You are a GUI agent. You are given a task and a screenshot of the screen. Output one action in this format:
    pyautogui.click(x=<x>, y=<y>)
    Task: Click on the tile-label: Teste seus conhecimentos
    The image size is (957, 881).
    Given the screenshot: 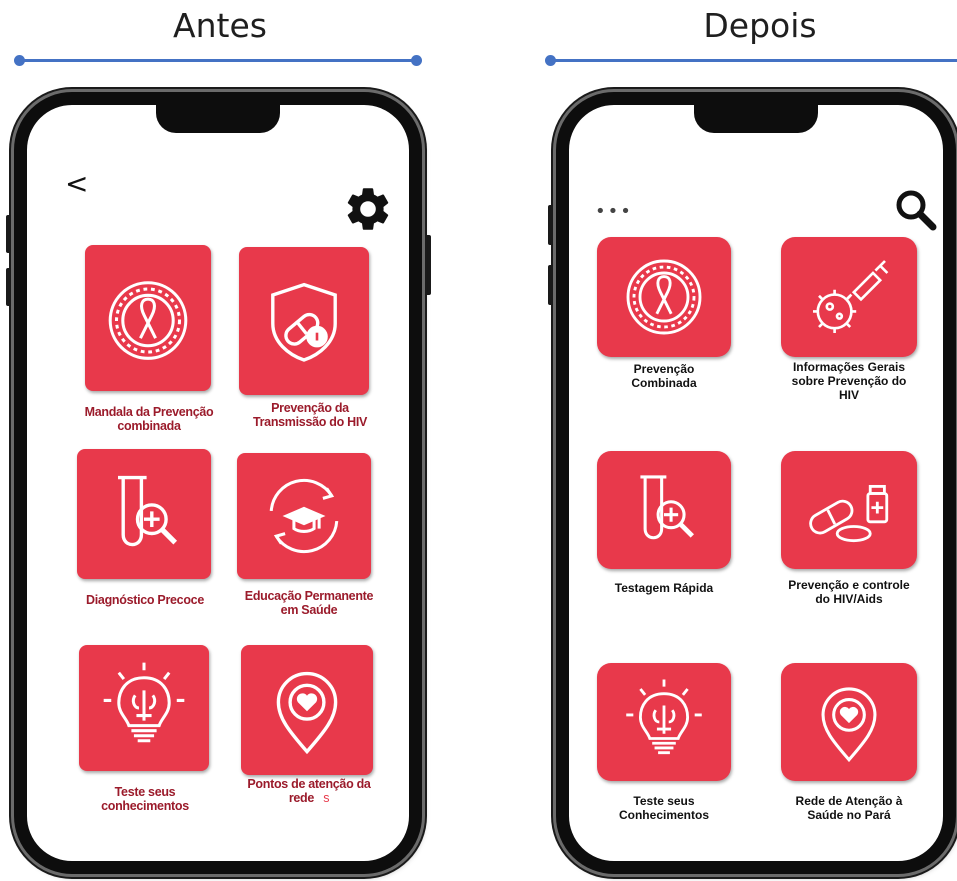 What is the action you would take?
    pyautogui.click(x=145, y=799)
    